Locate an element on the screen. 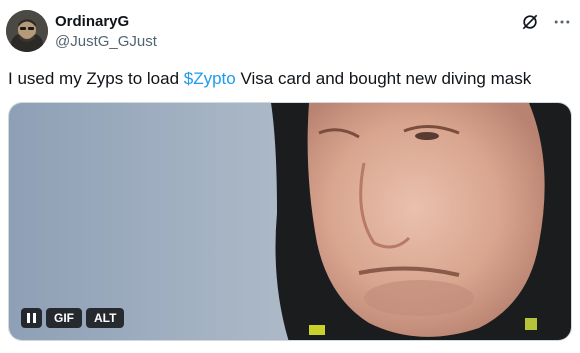 This screenshot has width=580, height=353. tweet-text-after: Visa card and bought new diving mask is located at coordinates (383, 78).